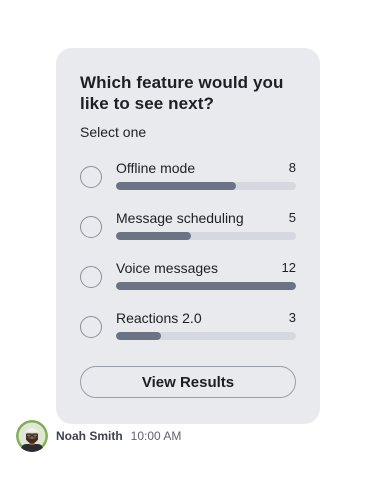 Image resolution: width=375 pixels, height=500 pixels. I want to click on poll-instruction: Select one, so click(113, 132).